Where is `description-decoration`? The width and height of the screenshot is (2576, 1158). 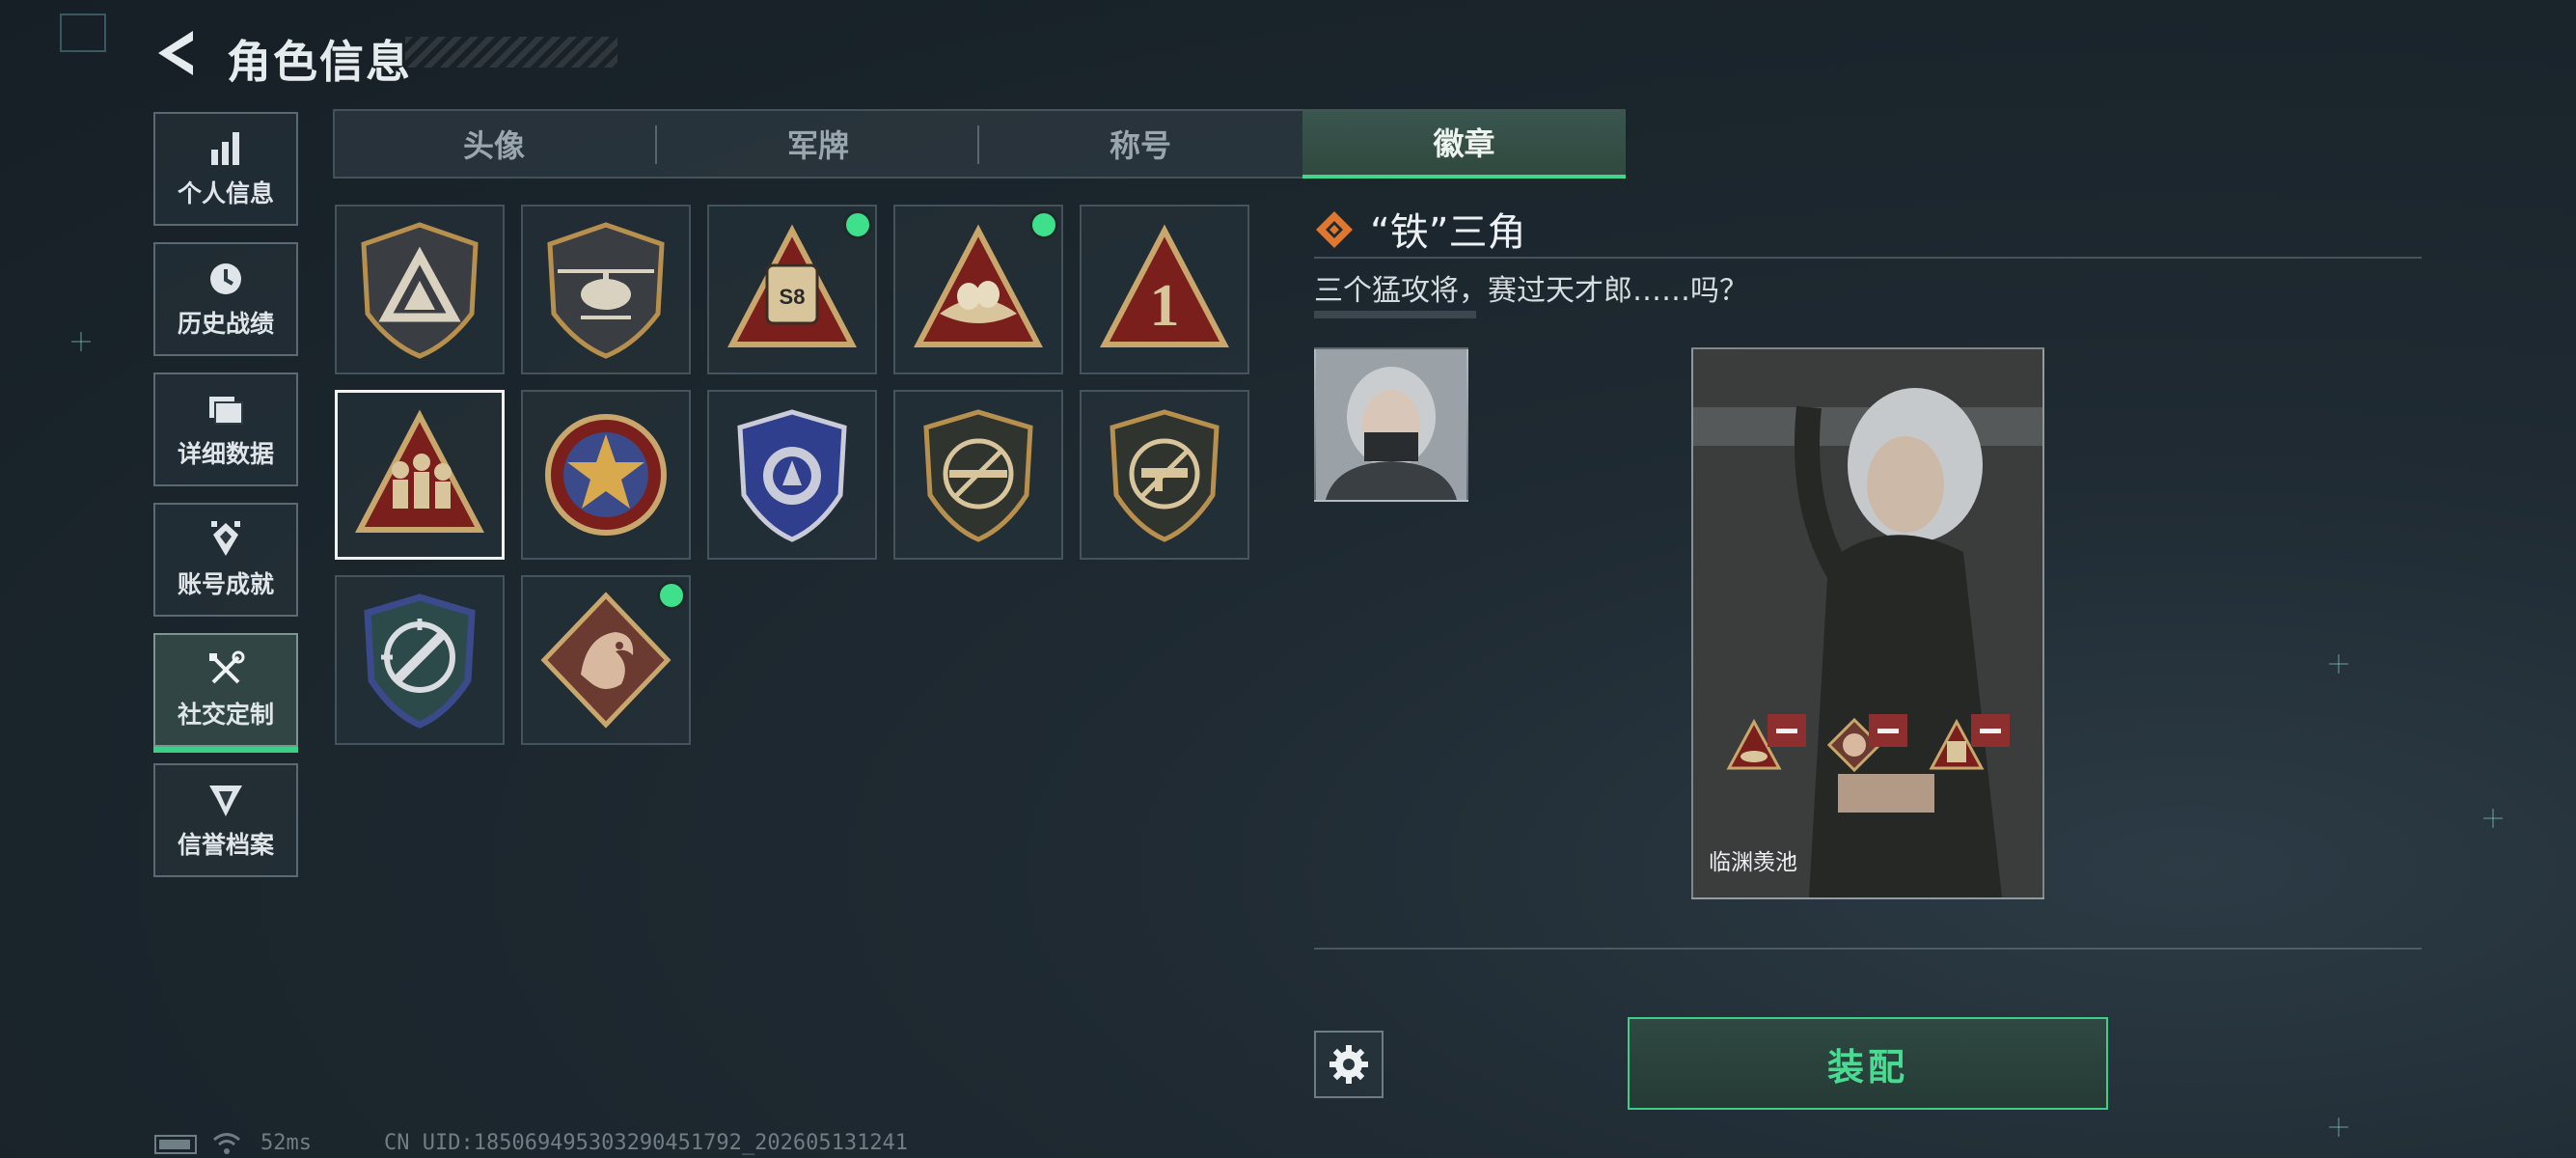
description-decoration is located at coordinates (1395, 314).